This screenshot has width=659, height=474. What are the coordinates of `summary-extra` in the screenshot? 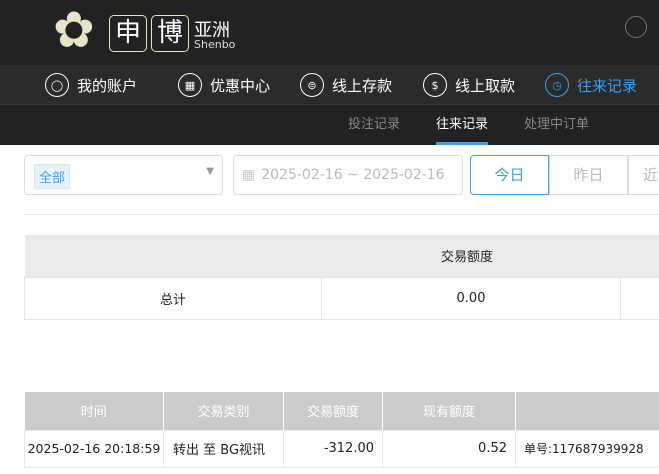 It's located at (639, 298).